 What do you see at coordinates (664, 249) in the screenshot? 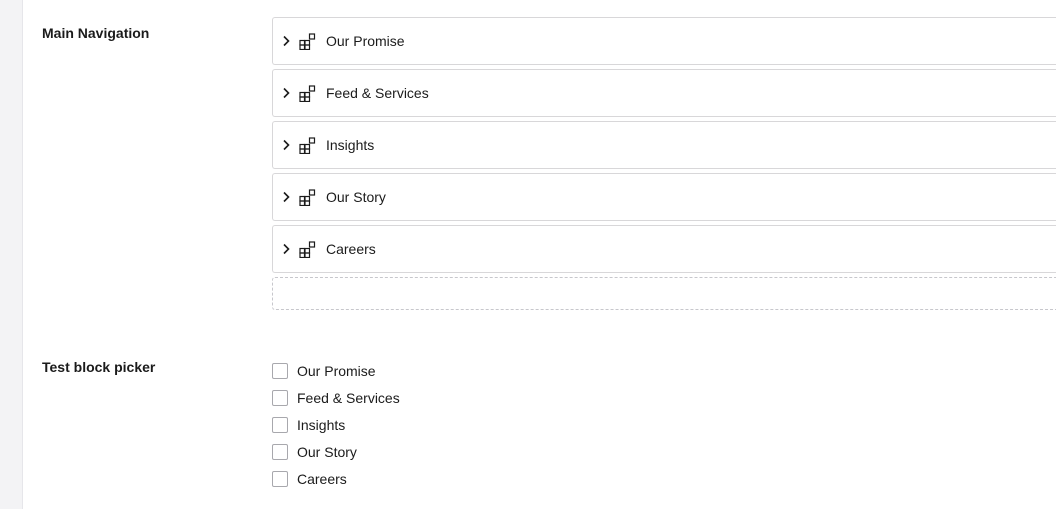
I see `nav-item-careers: Careers` at bounding box center [664, 249].